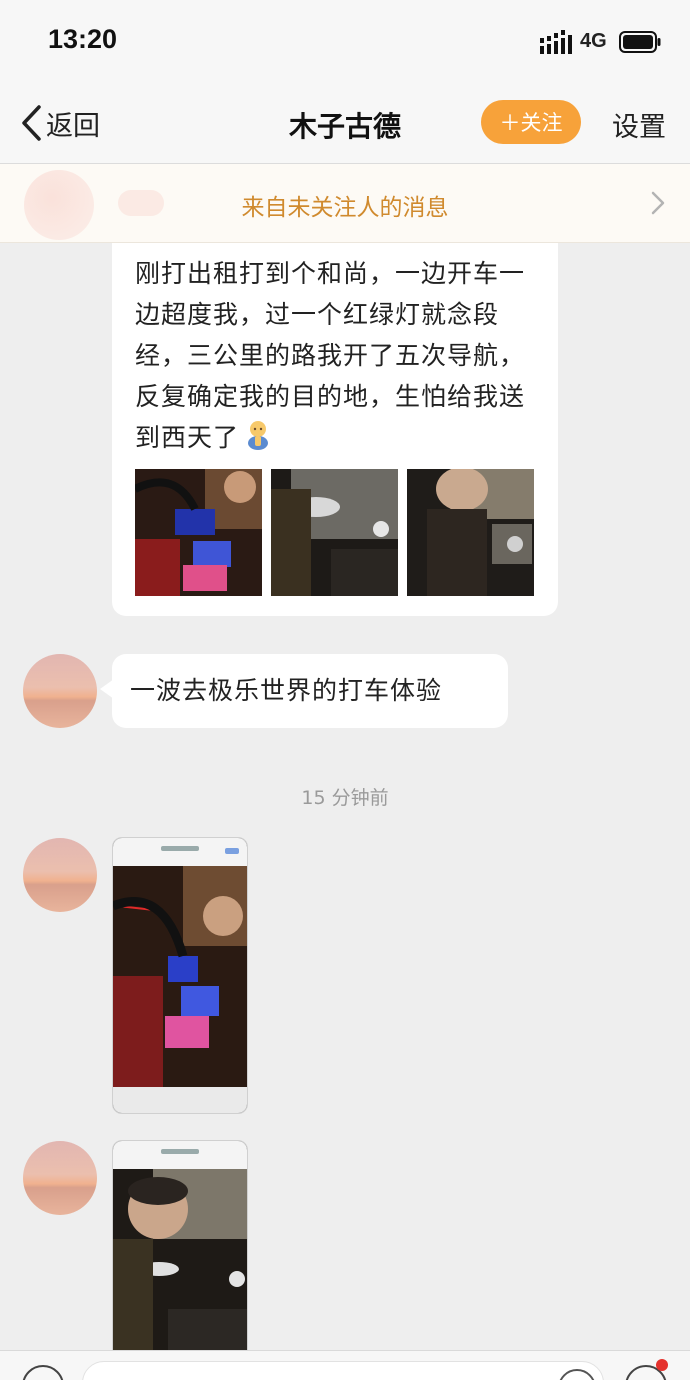 This screenshot has width=690, height=1380. What do you see at coordinates (662, 1365) in the screenshot?
I see `unread-dot` at bounding box center [662, 1365].